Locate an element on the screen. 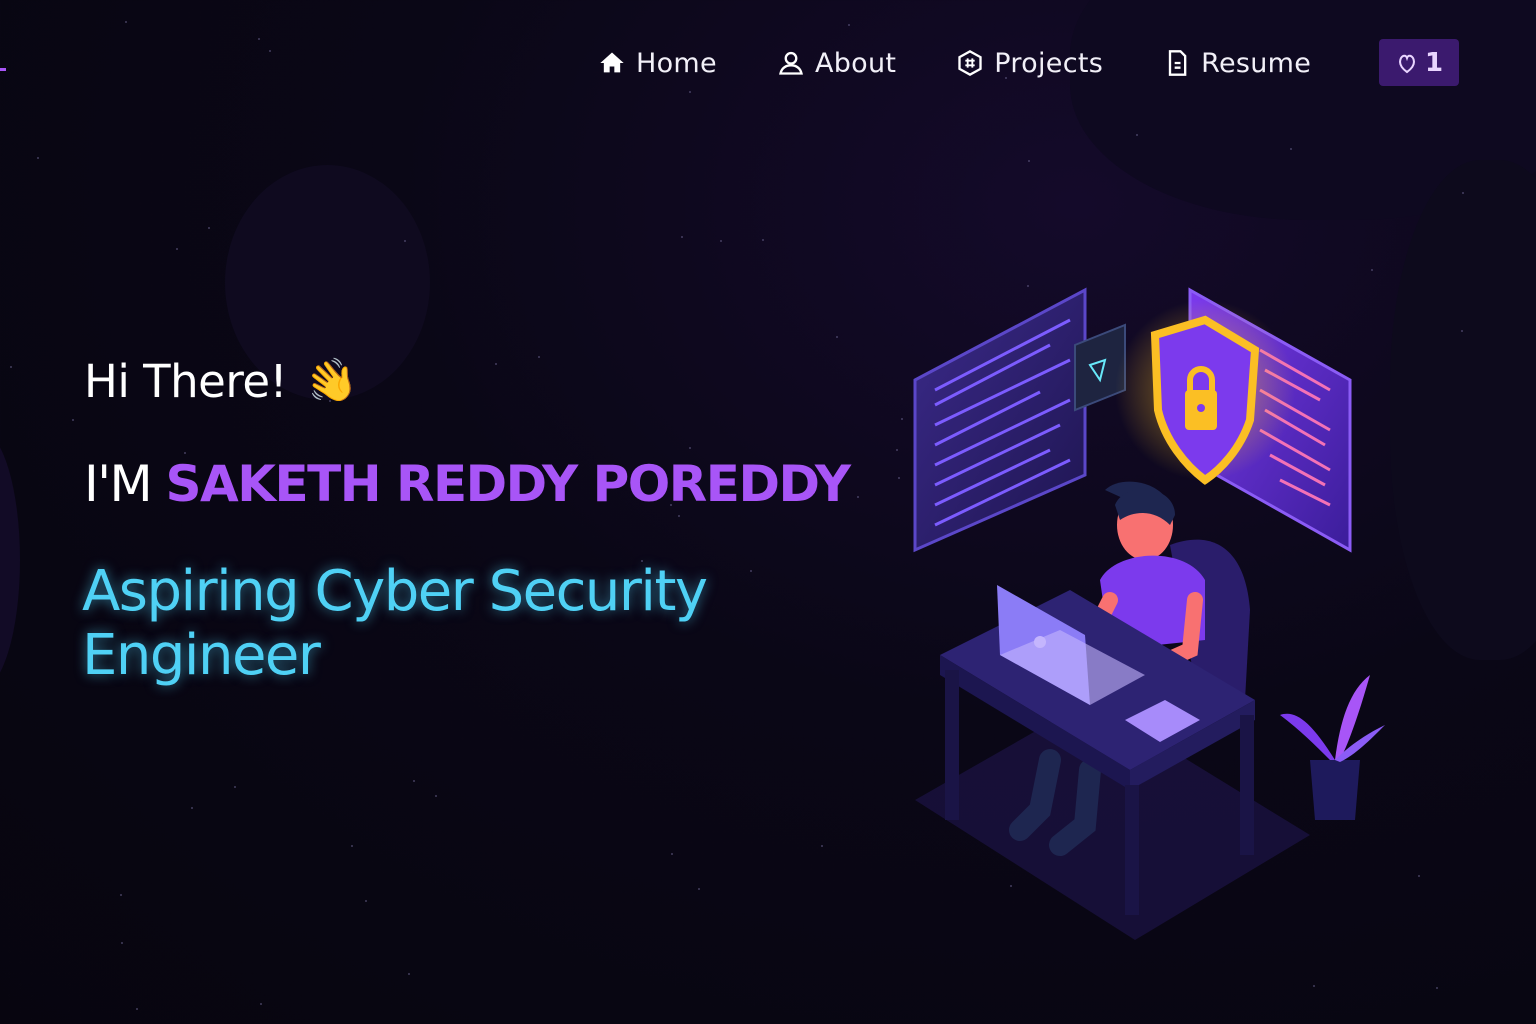  intro-line: I'M SAKETH REDDY POREDDY is located at coordinates (468, 484).